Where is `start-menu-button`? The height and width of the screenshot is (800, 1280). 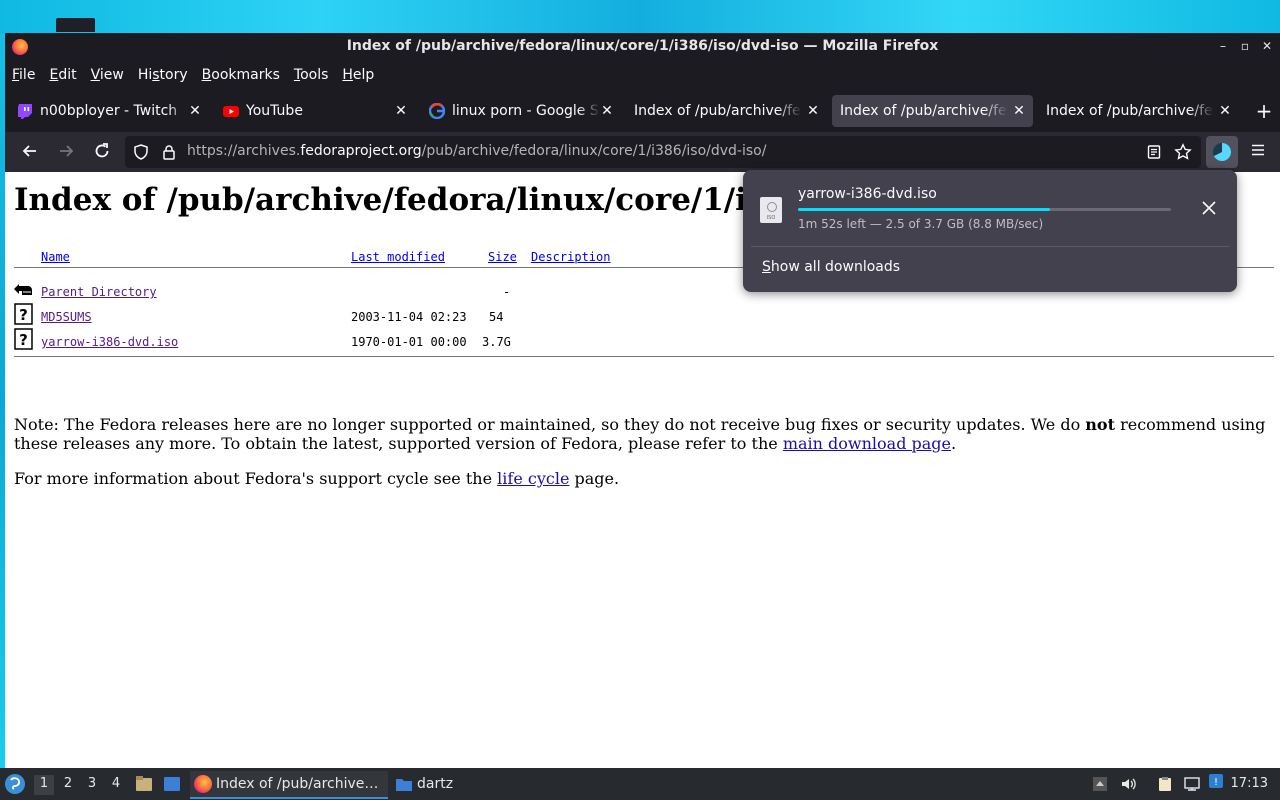
start-menu-button is located at coordinates (15, 784).